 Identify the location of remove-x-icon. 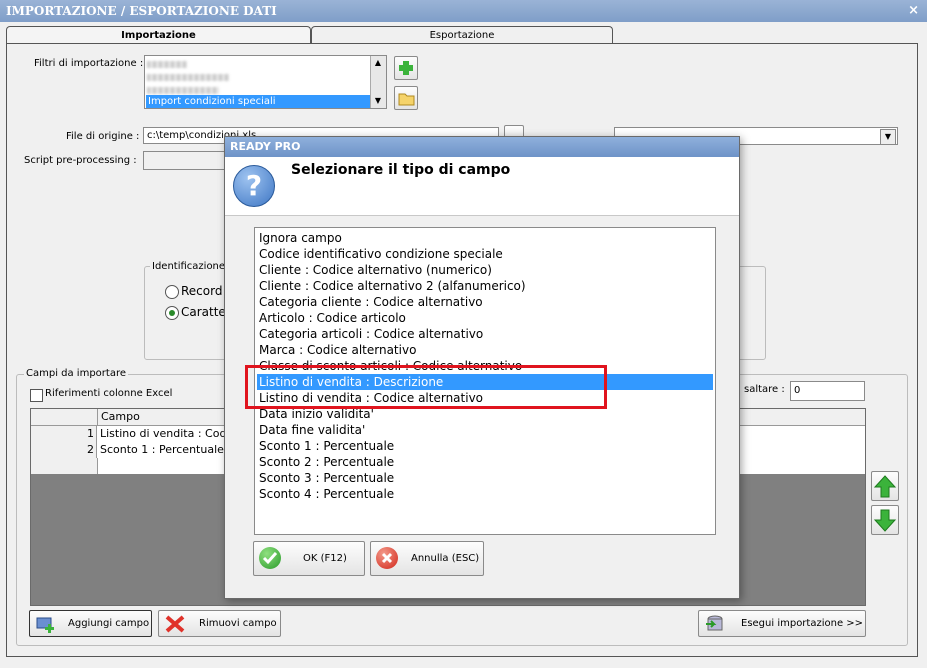
(175, 624).